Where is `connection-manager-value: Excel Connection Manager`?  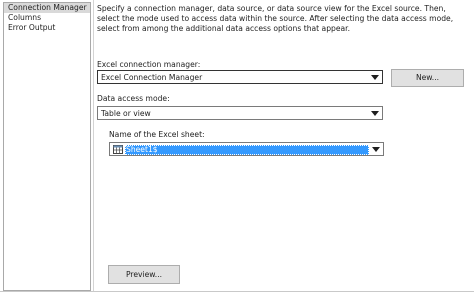 connection-manager-value: Excel Connection Manager is located at coordinates (152, 77).